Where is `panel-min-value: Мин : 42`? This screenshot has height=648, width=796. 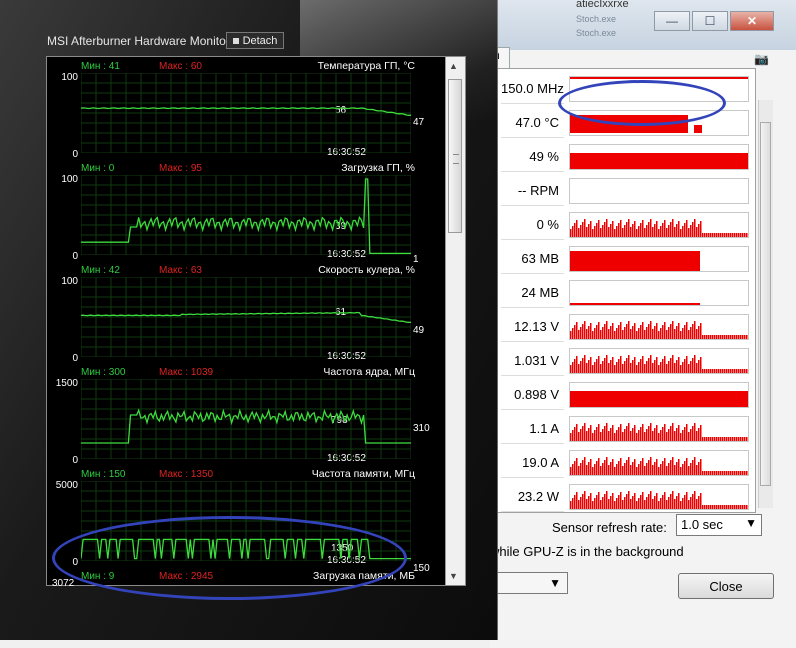
panel-min-value: Мин : 42 is located at coordinates (100, 270).